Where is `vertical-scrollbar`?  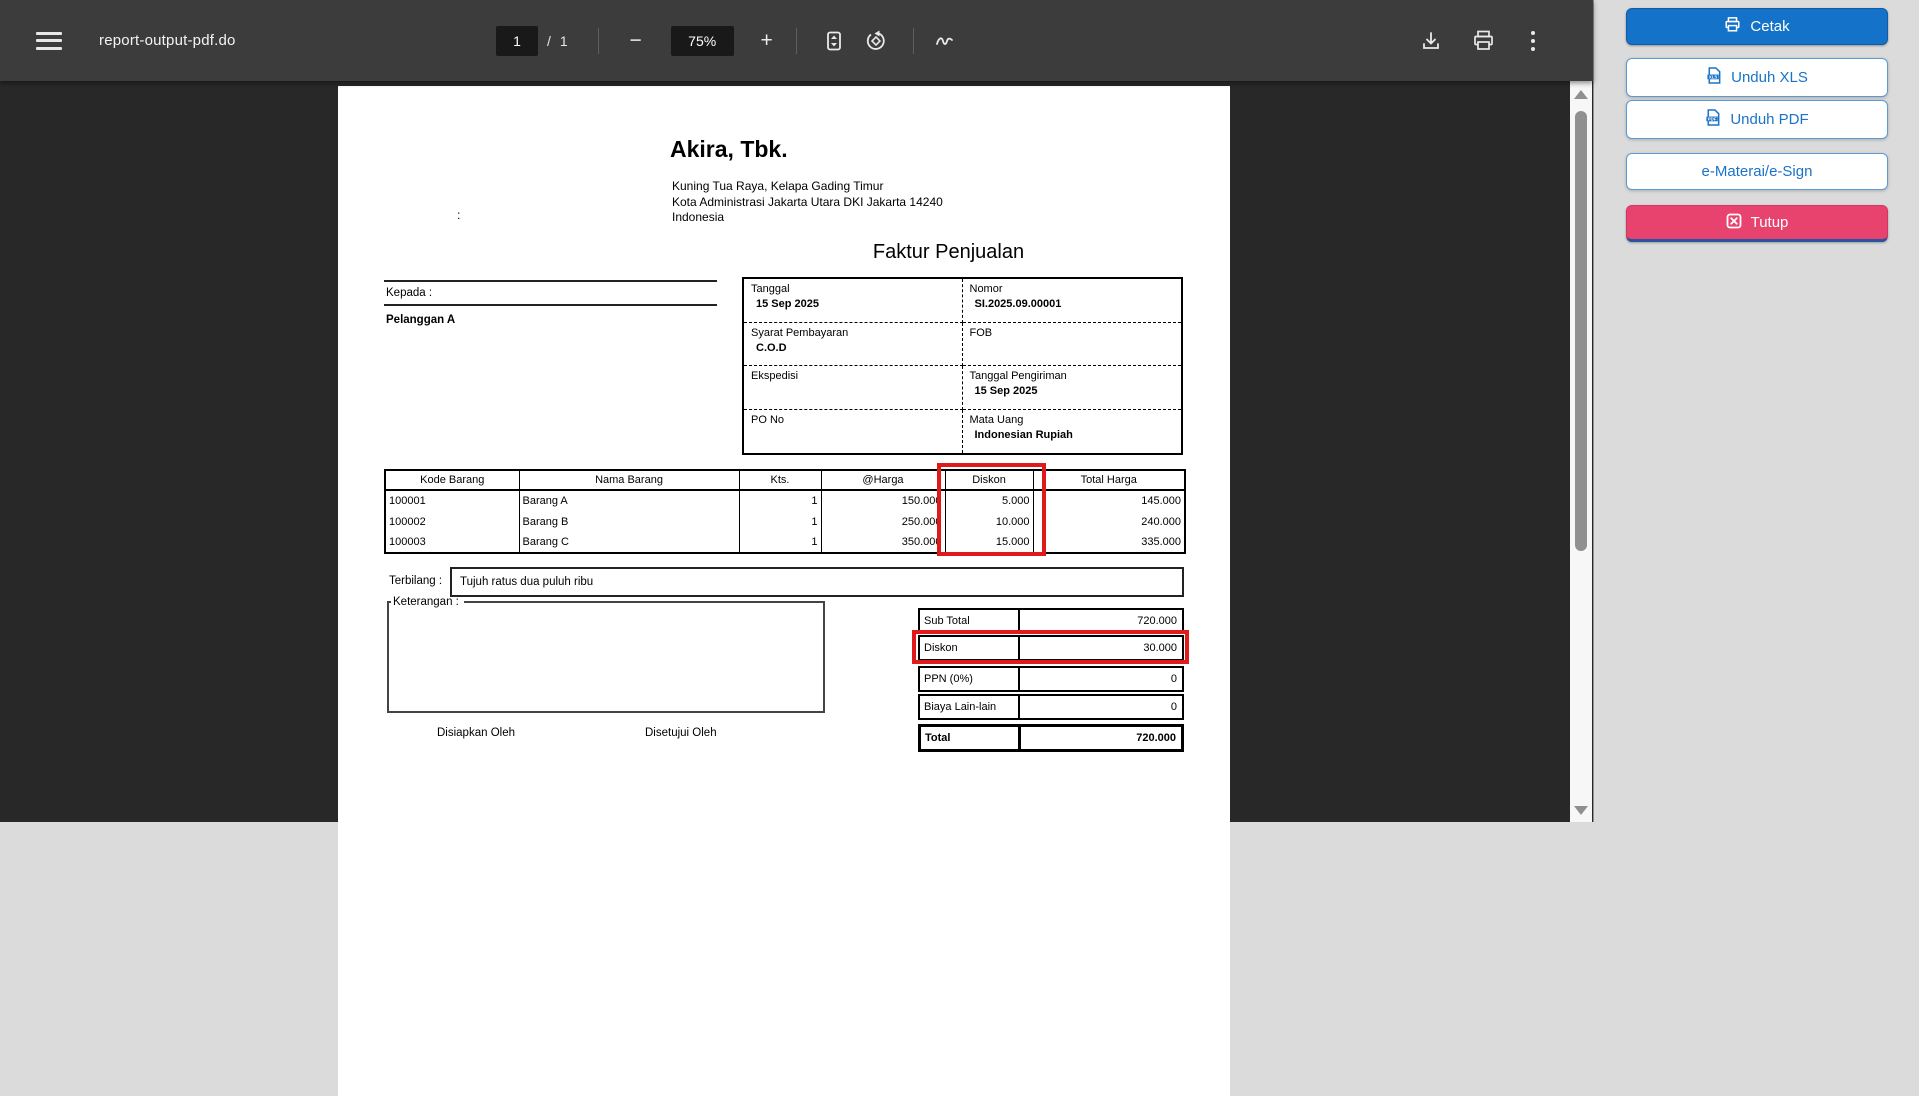
vertical-scrollbar is located at coordinates (1581, 451).